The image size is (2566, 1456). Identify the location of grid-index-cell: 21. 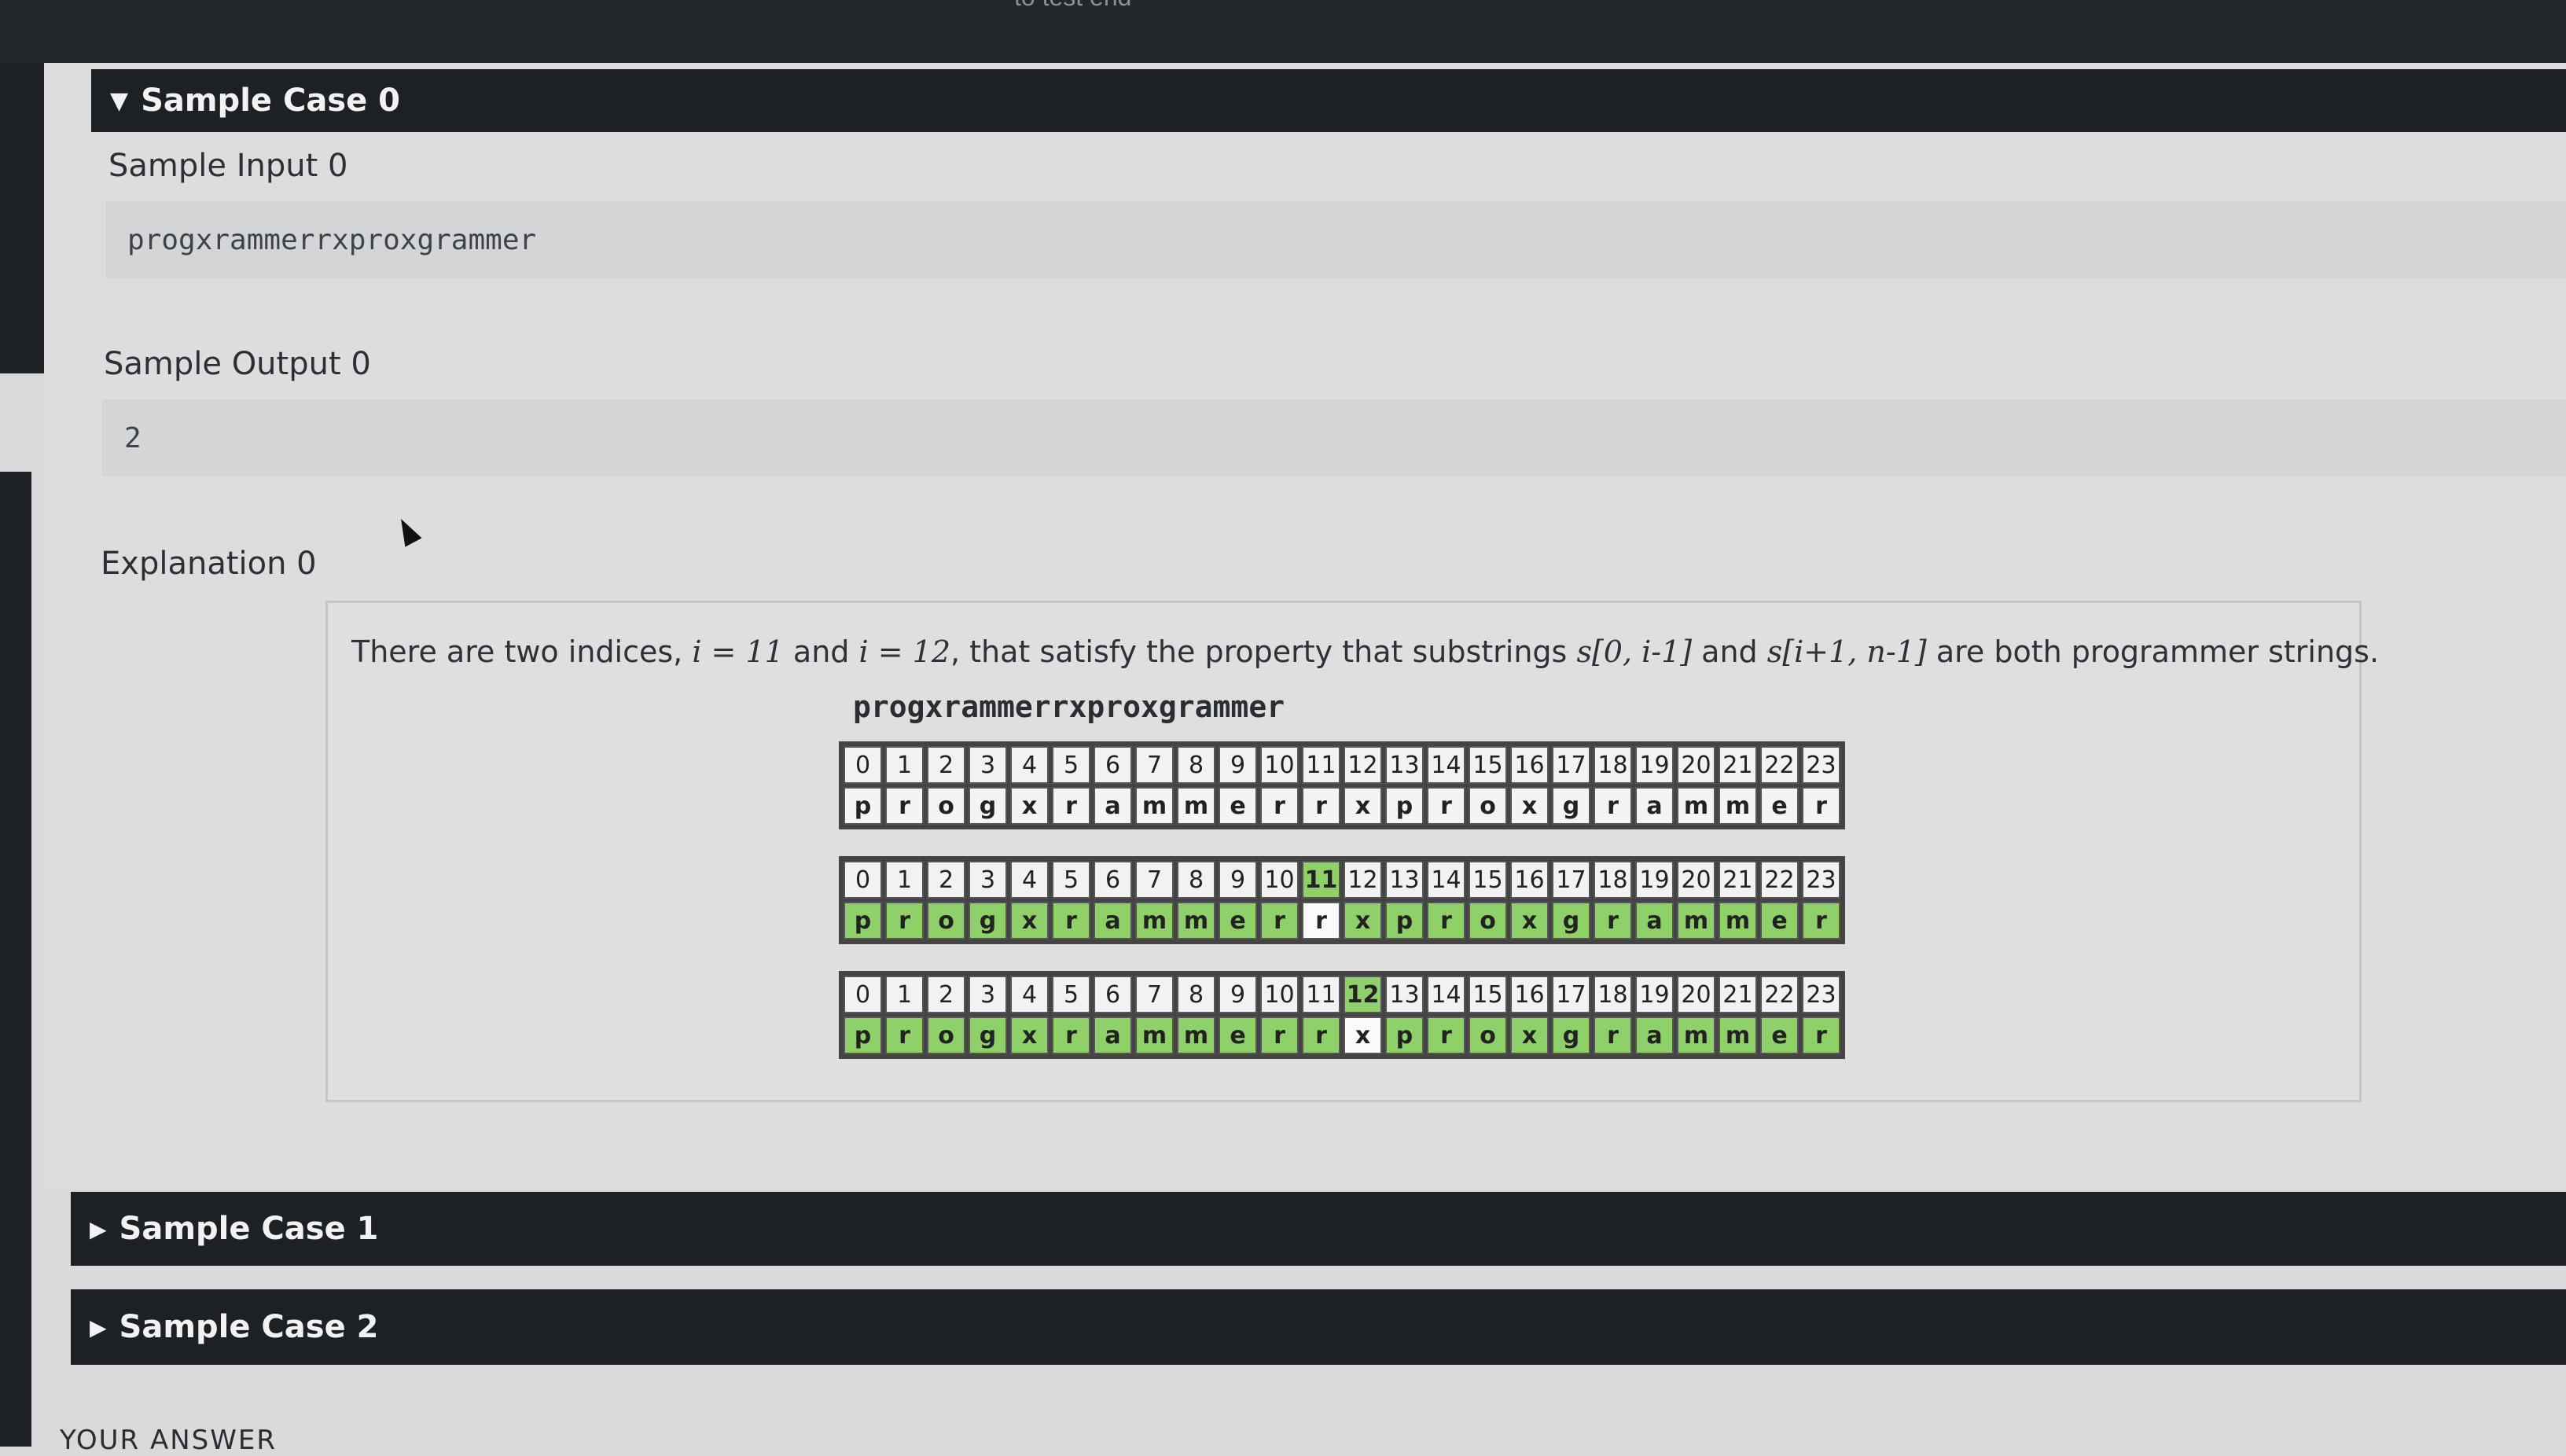
(1738, 765).